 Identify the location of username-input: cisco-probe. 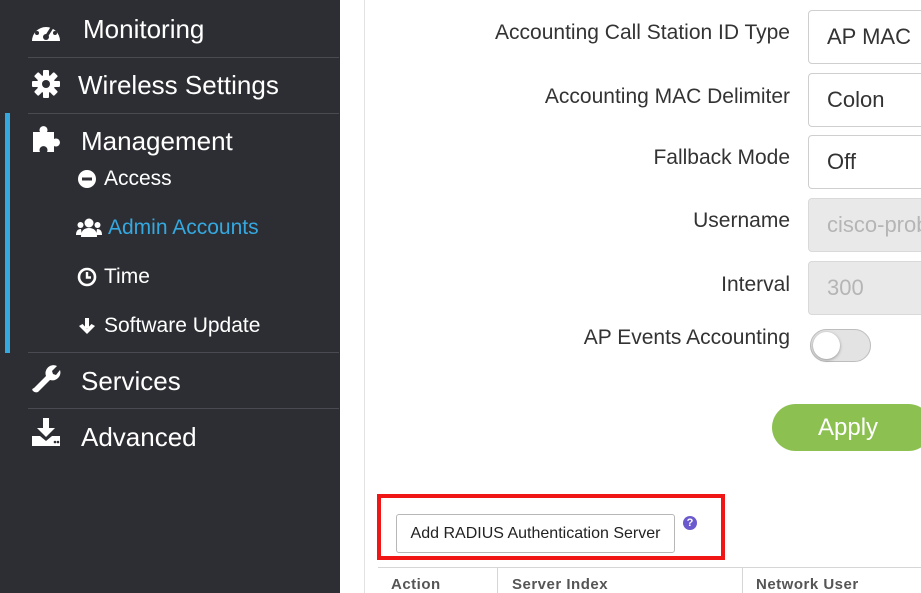
(864, 225).